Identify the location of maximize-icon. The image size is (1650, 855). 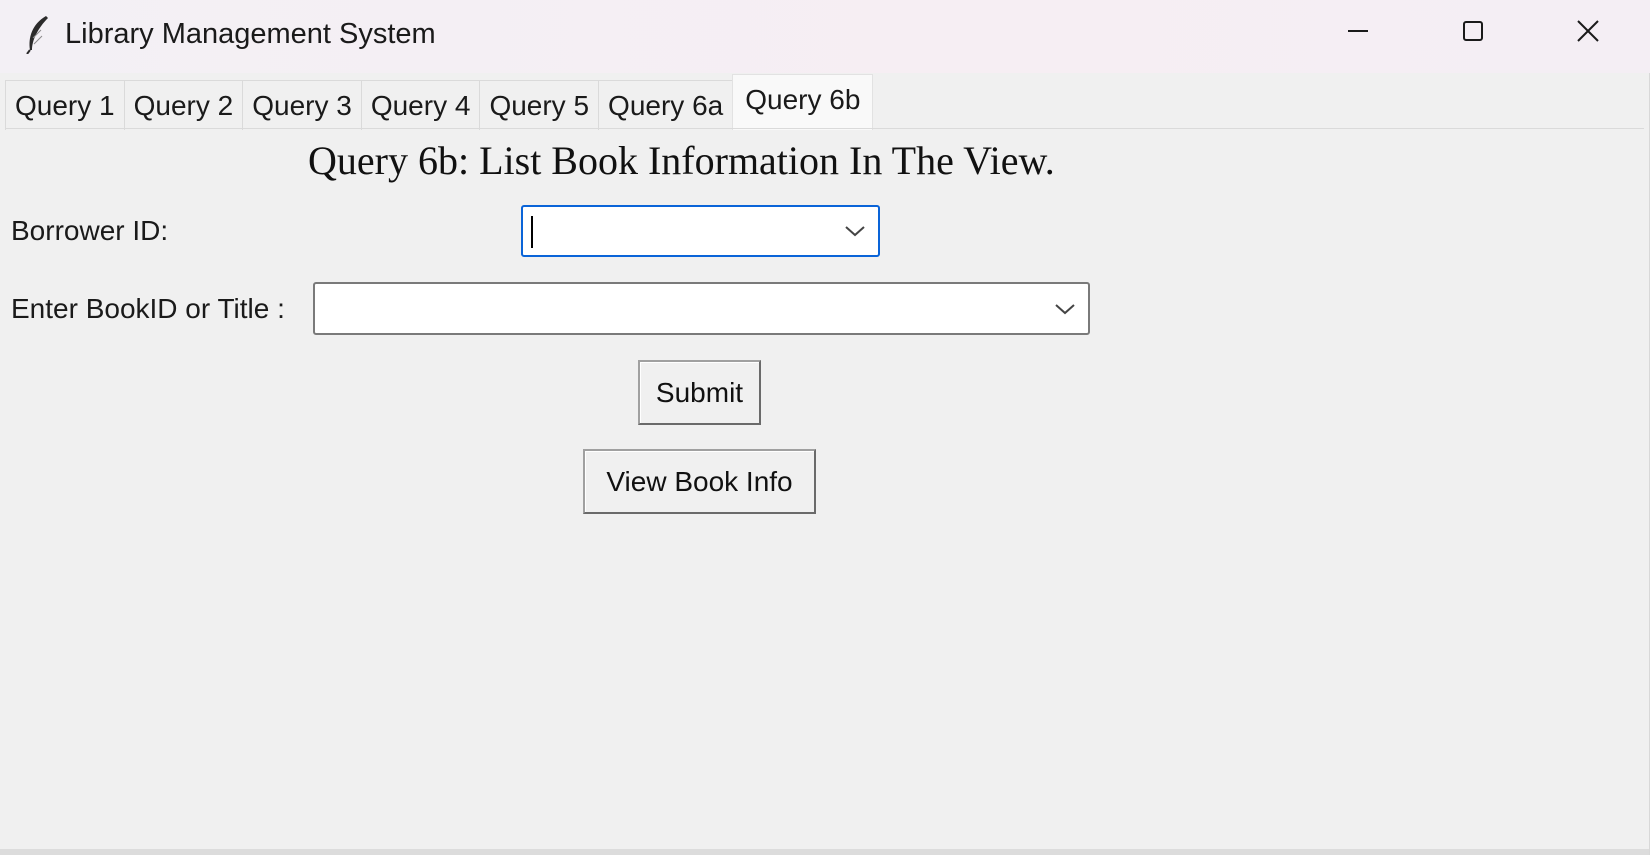
(1473, 33).